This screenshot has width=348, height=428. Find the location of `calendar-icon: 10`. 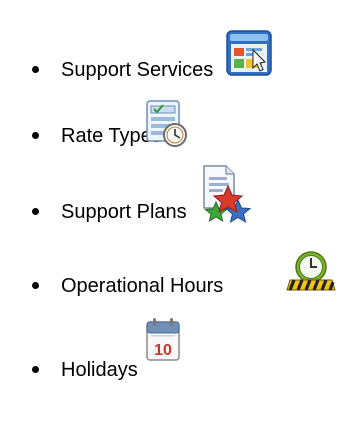

calendar-icon: 10 is located at coordinates (164, 340).